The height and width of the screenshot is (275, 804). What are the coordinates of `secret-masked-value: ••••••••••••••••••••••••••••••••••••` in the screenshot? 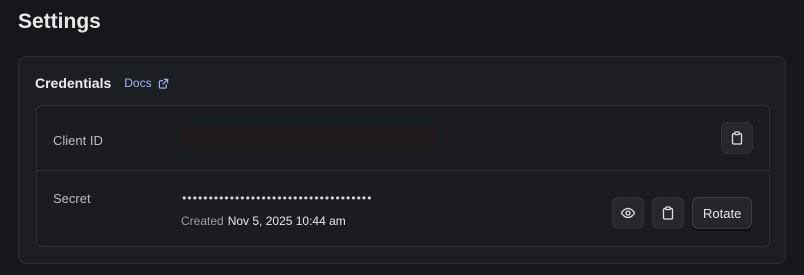 It's located at (277, 198).